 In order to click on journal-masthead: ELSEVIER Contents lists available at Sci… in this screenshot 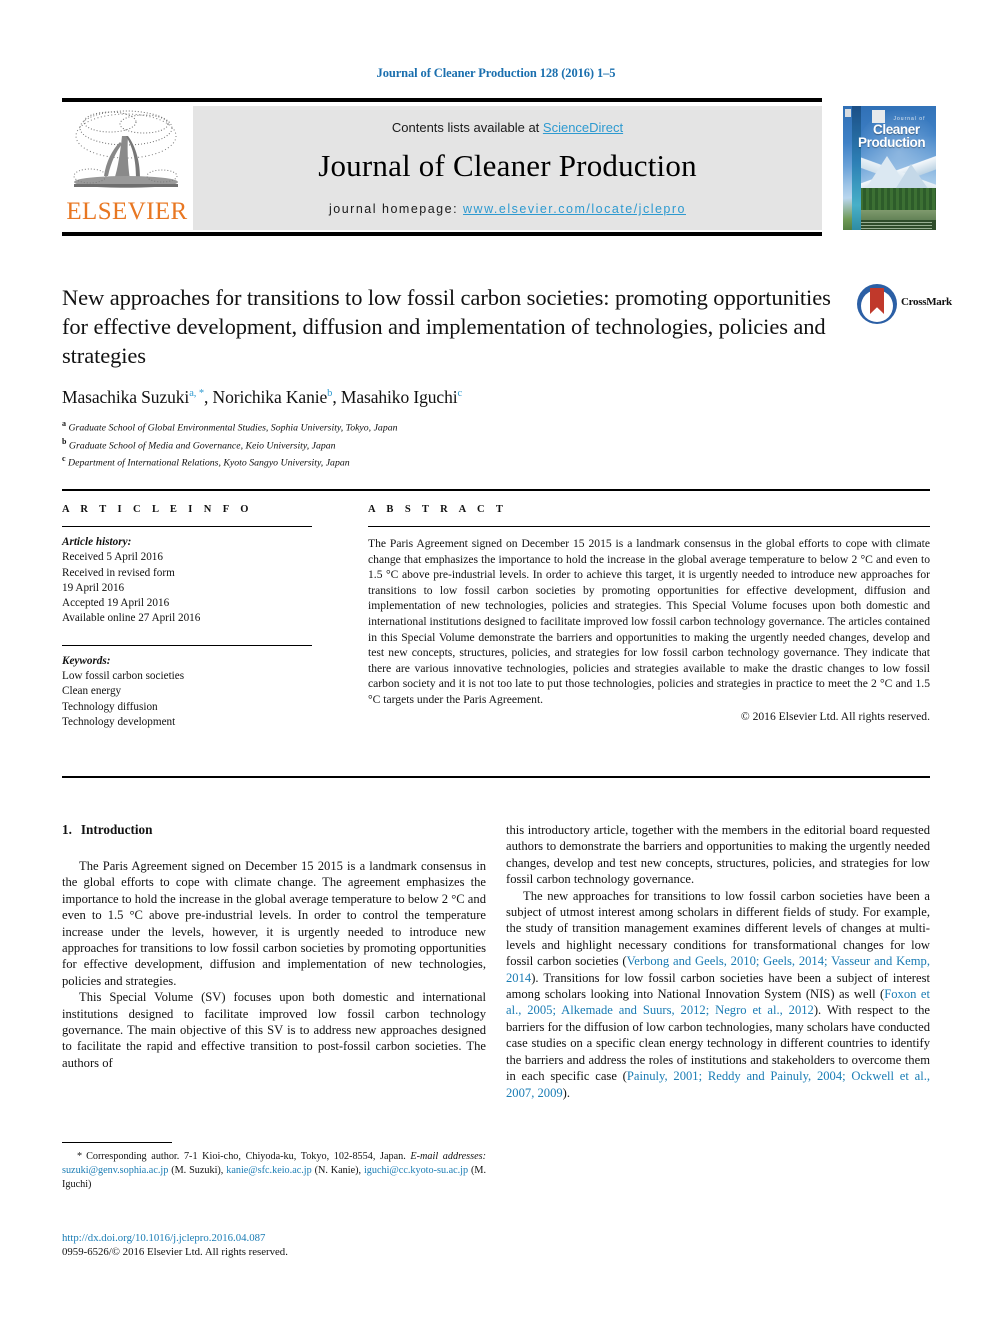, I will do `click(496, 167)`.